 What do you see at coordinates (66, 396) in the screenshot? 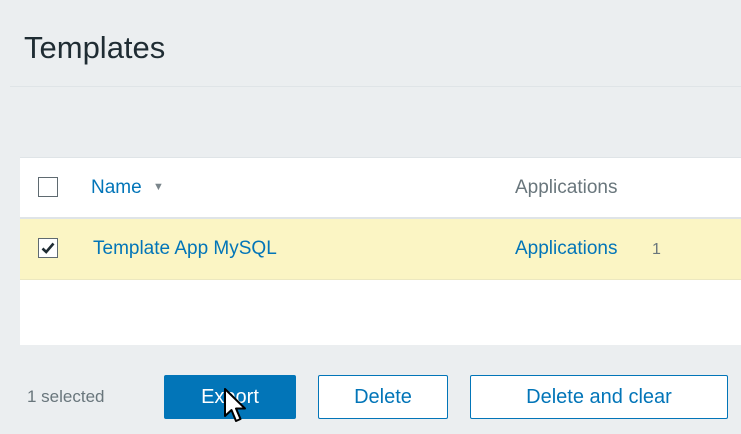
I see `selected-count: 1 selected` at bounding box center [66, 396].